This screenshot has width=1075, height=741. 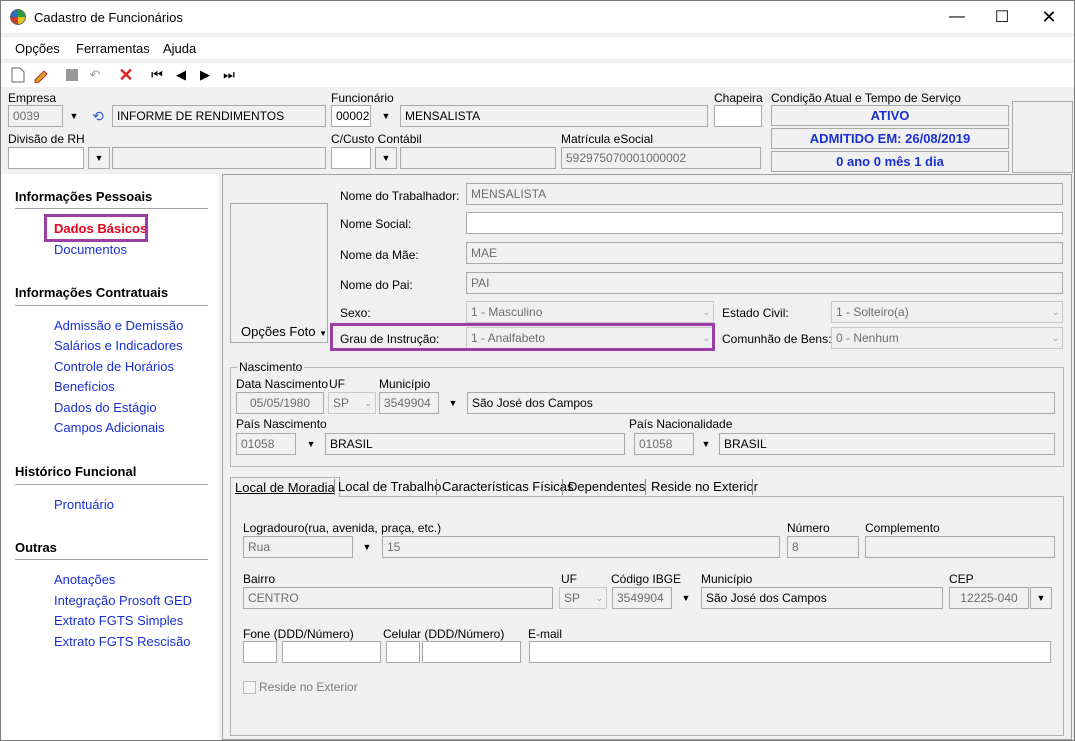 What do you see at coordinates (706, 444) in the screenshot?
I see `pais-nacionalidade-dropdown: ▼` at bounding box center [706, 444].